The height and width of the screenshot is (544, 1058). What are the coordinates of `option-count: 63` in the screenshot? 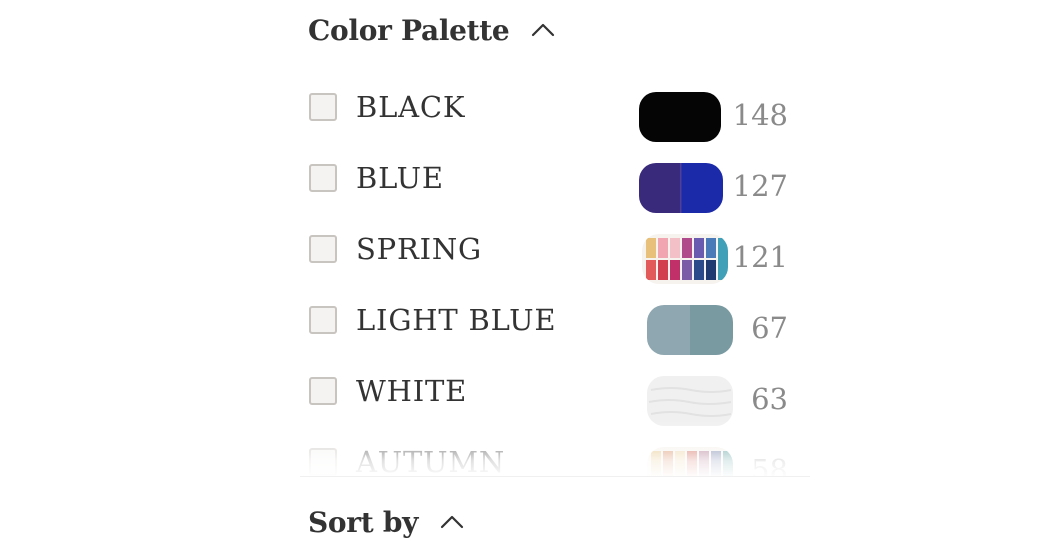 It's located at (769, 399).